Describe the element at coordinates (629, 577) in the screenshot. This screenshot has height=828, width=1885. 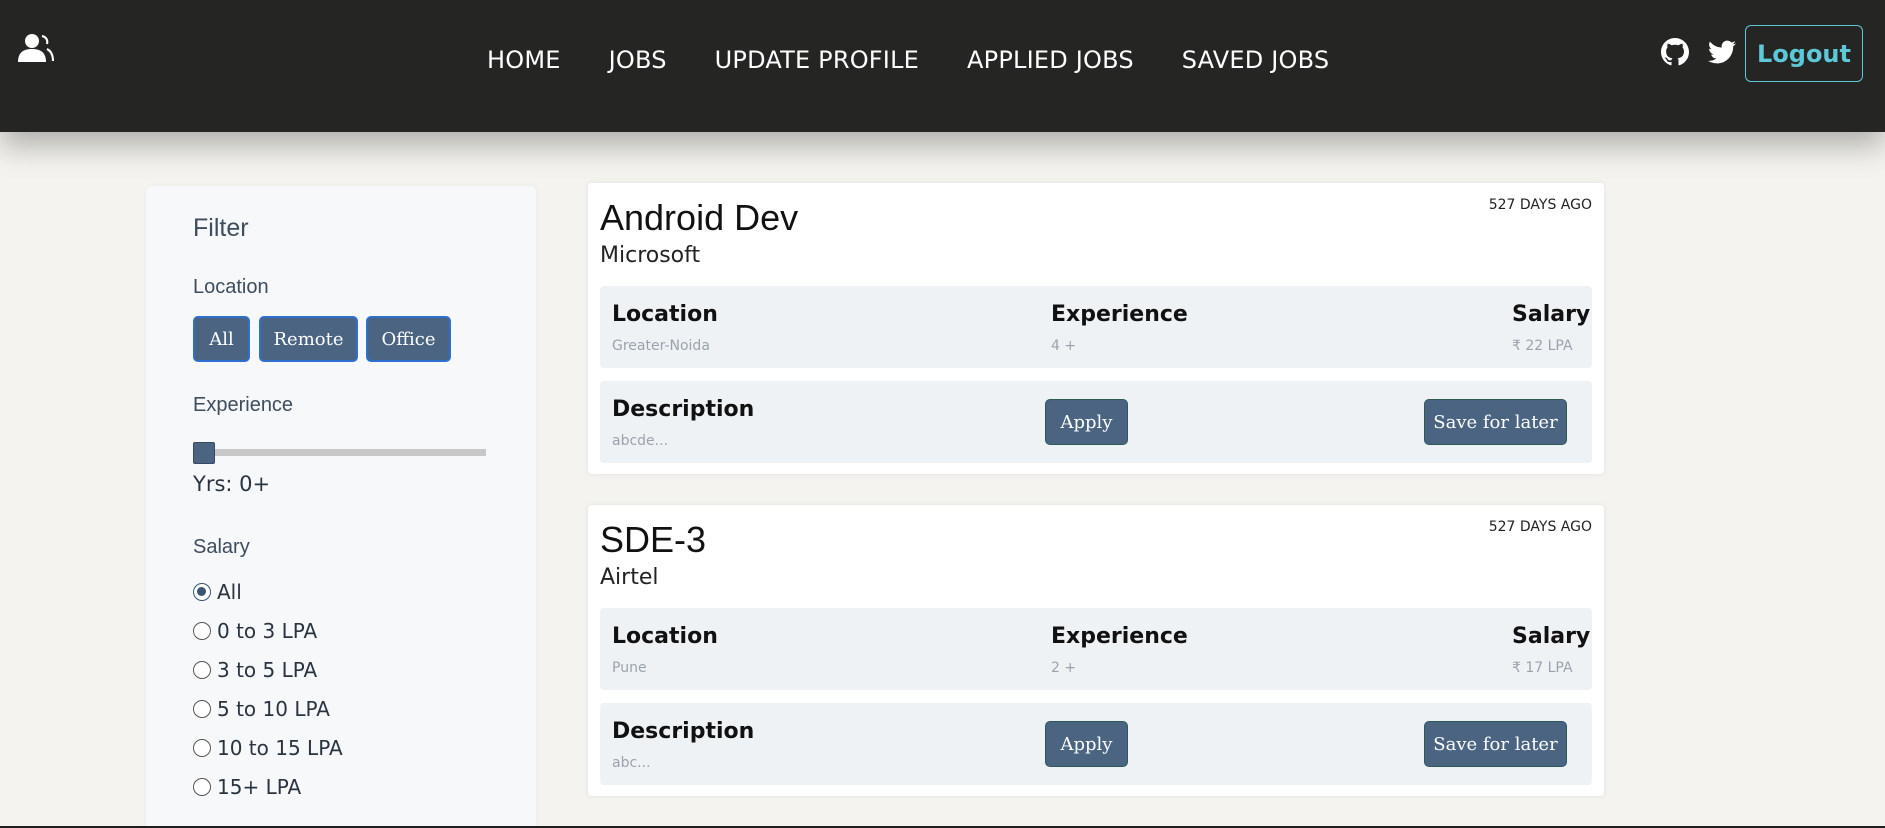
I see `job-company: Airtel` at that location.